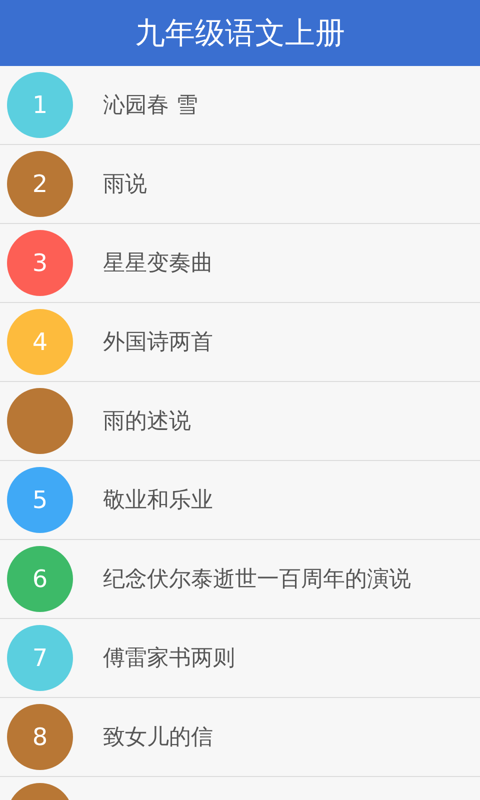 The width and height of the screenshot is (480, 800). What do you see at coordinates (158, 264) in the screenshot?
I see `lesson-title: 星星变奏曲` at bounding box center [158, 264].